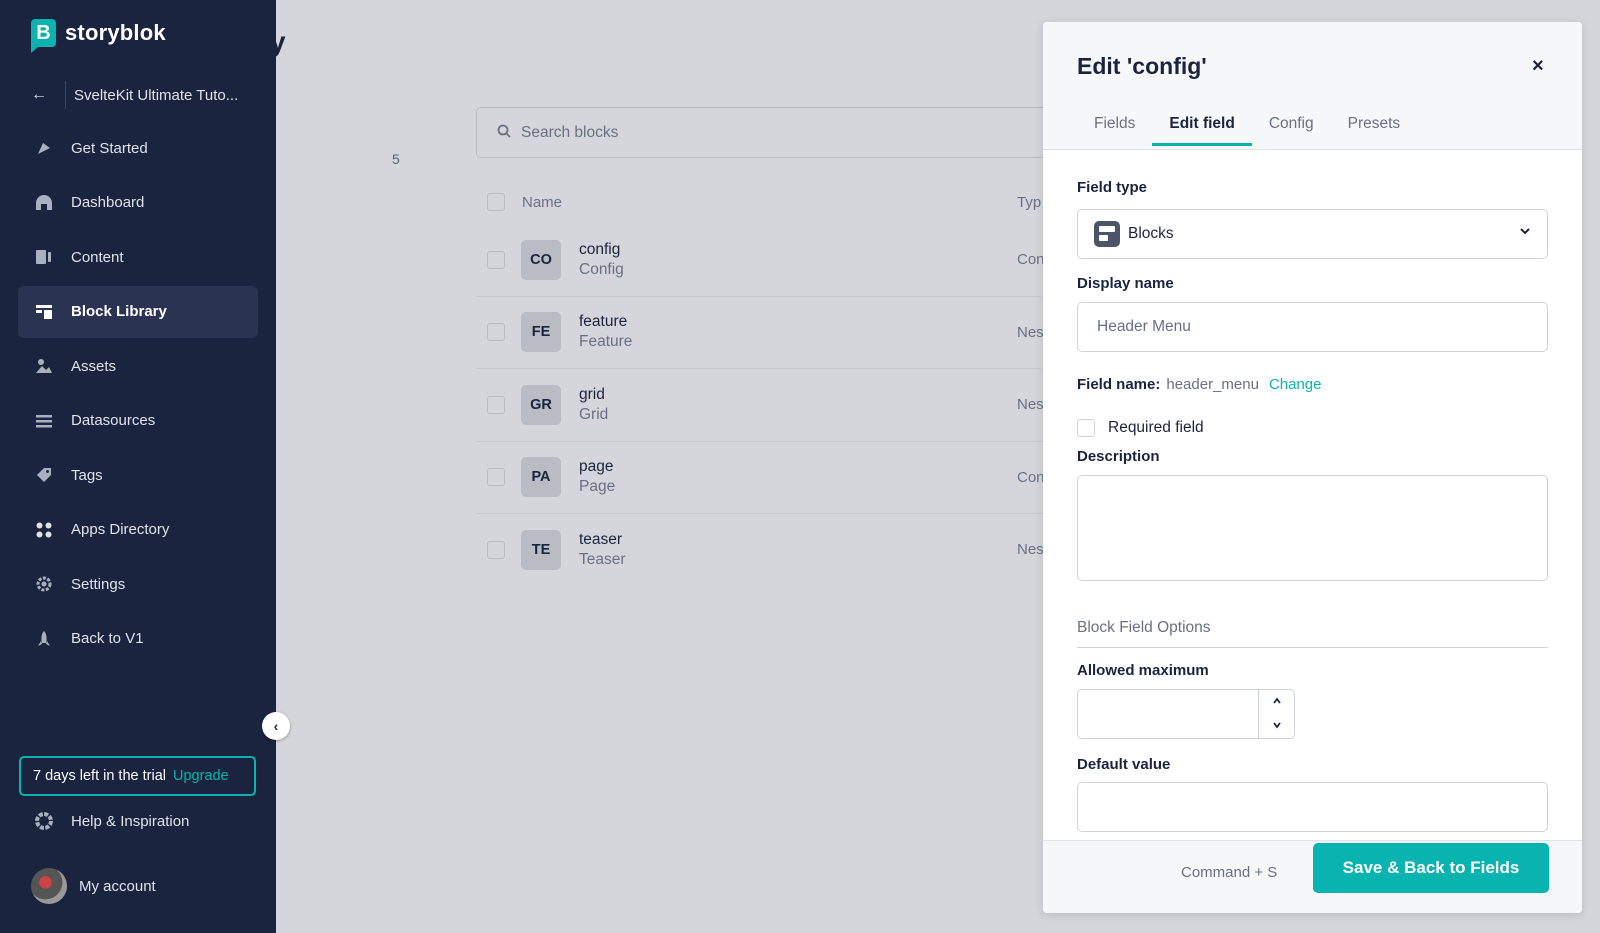  What do you see at coordinates (107, 638) in the screenshot?
I see `sidebar-item-label: Back to V1` at bounding box center [107, 638].